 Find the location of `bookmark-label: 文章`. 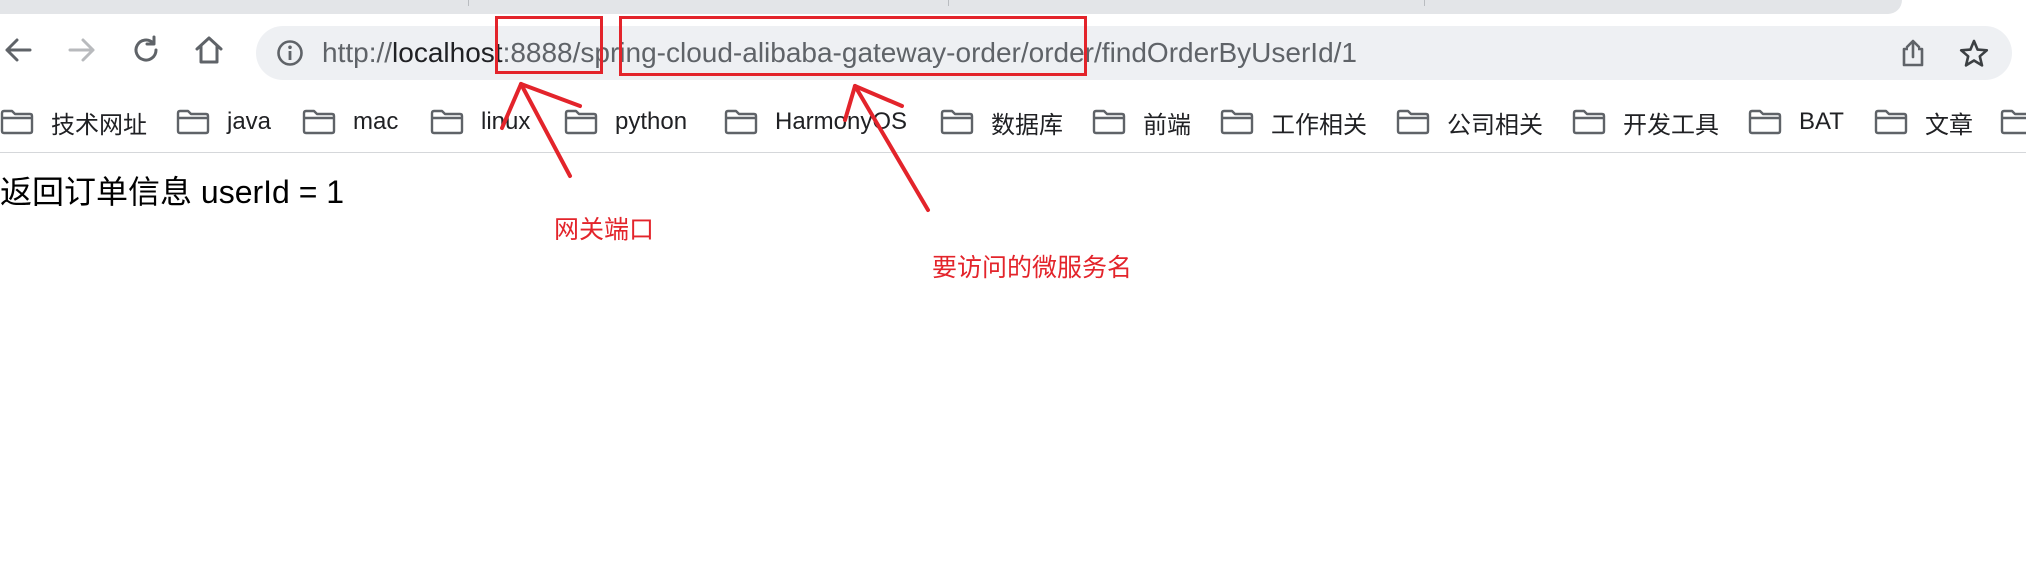

bookmark-label: 文章 is located at coordinates (1949, 125).